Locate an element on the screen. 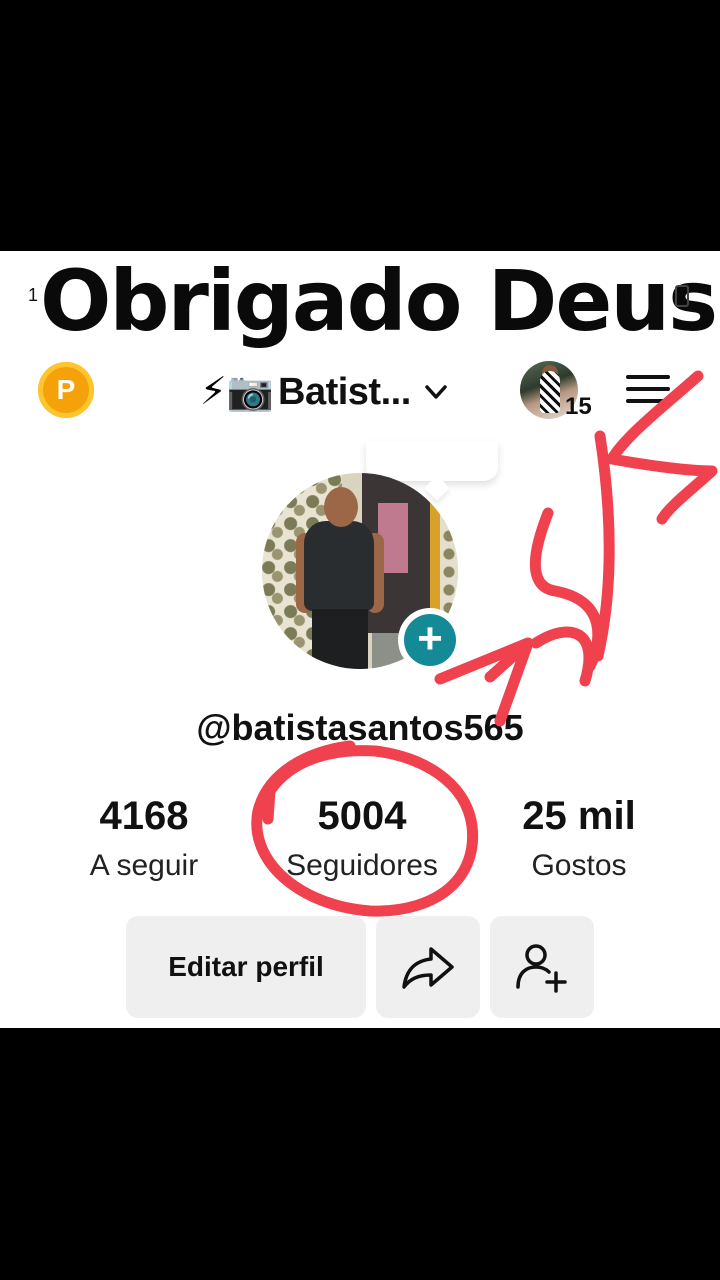  add-story-button: + is located at coordinates (430, 640).